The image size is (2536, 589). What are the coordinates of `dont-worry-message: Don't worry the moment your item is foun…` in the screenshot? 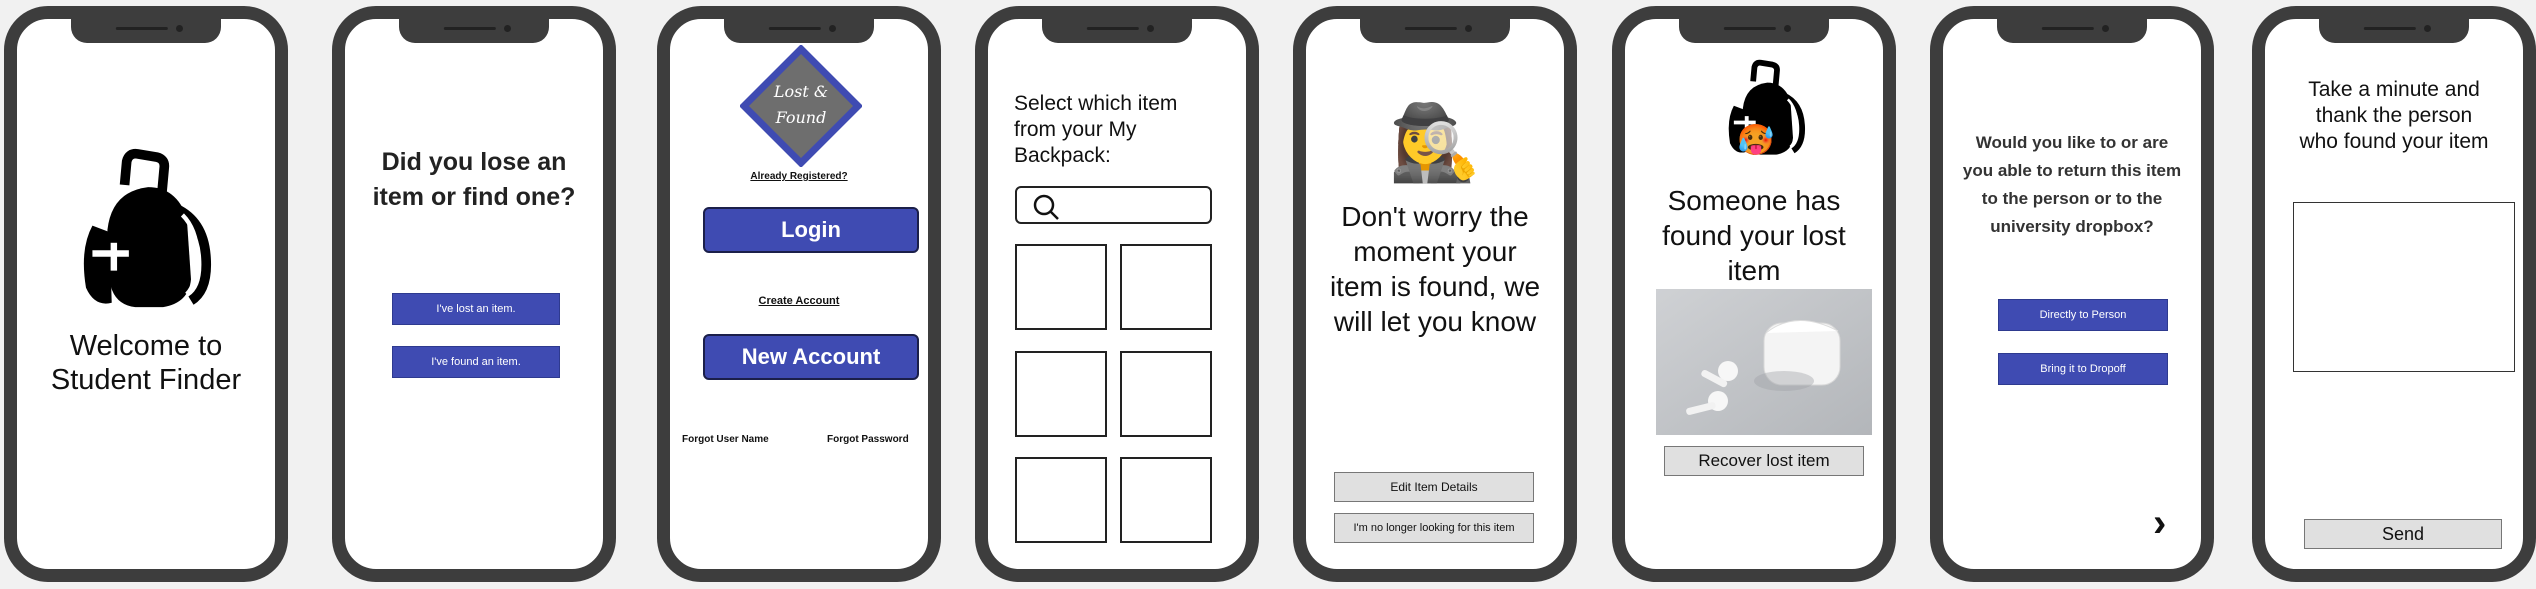 It's located at (1435, 269).